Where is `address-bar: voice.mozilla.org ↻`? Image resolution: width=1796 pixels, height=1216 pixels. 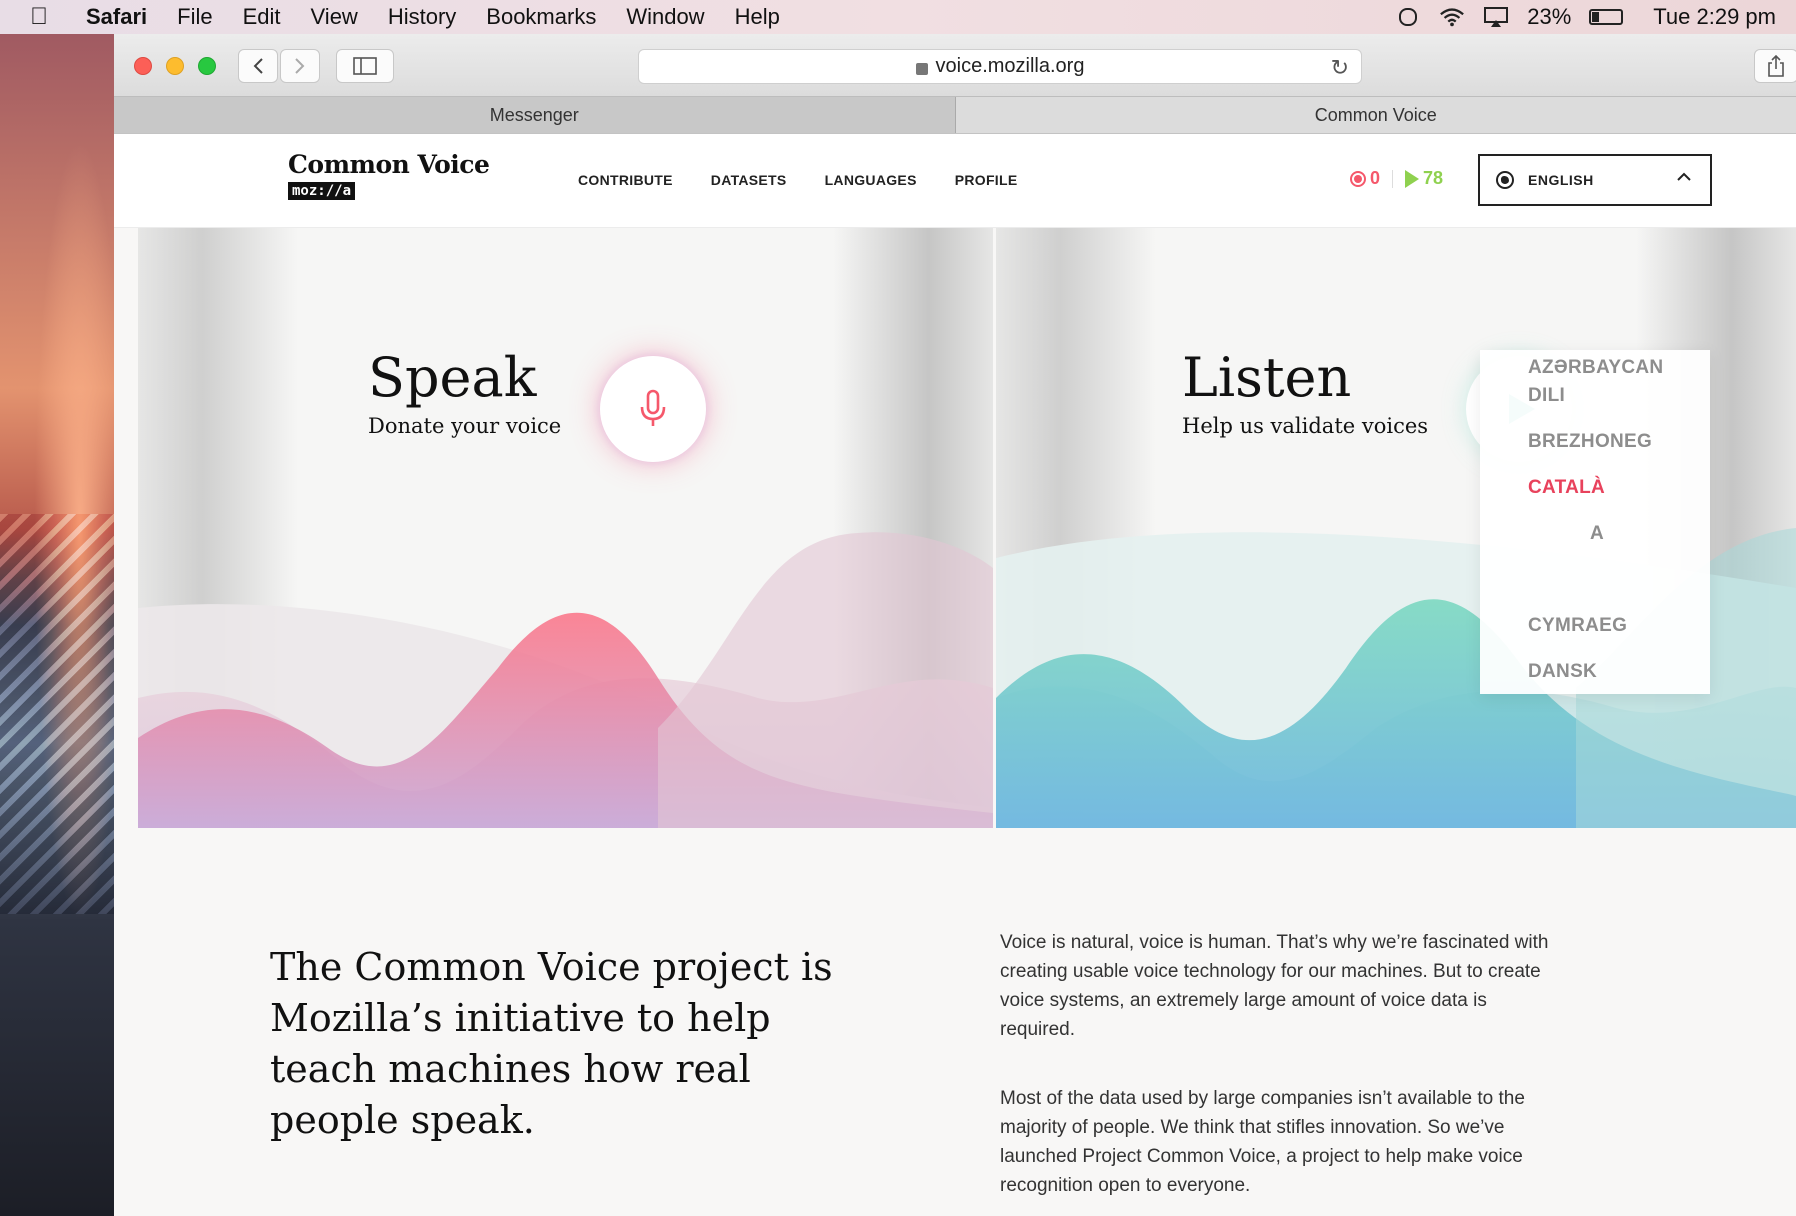 address-bar: voice.mozilla.org ↻ is located at coordinates (1000, 66).